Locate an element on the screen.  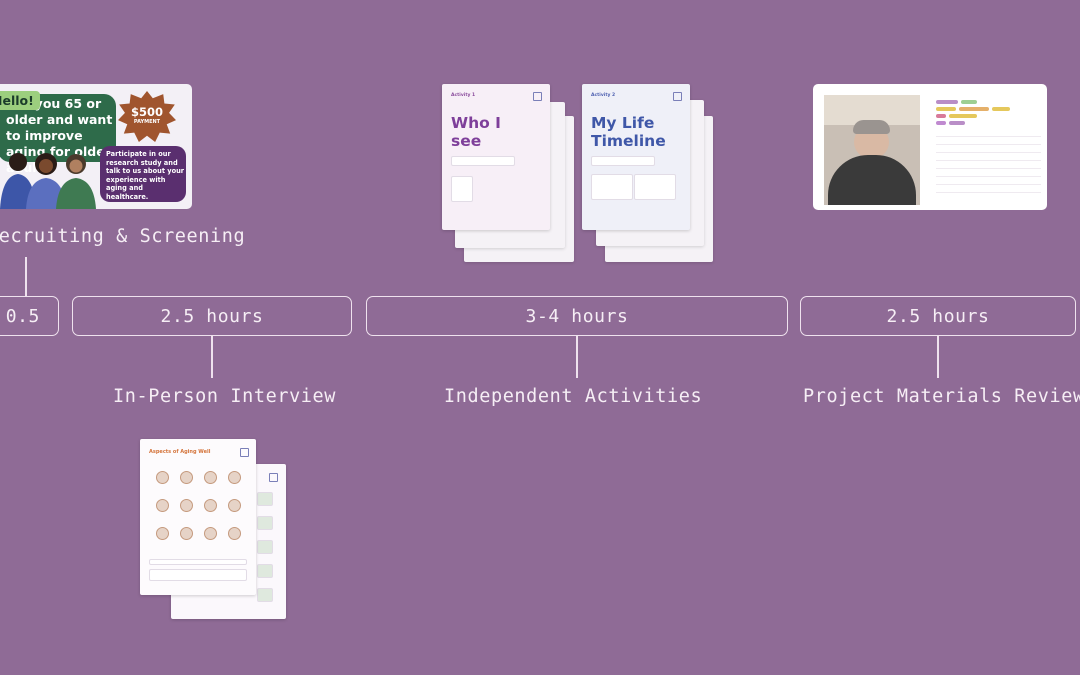
payment-label: PAYMENT is located at coordinates (147, 122).